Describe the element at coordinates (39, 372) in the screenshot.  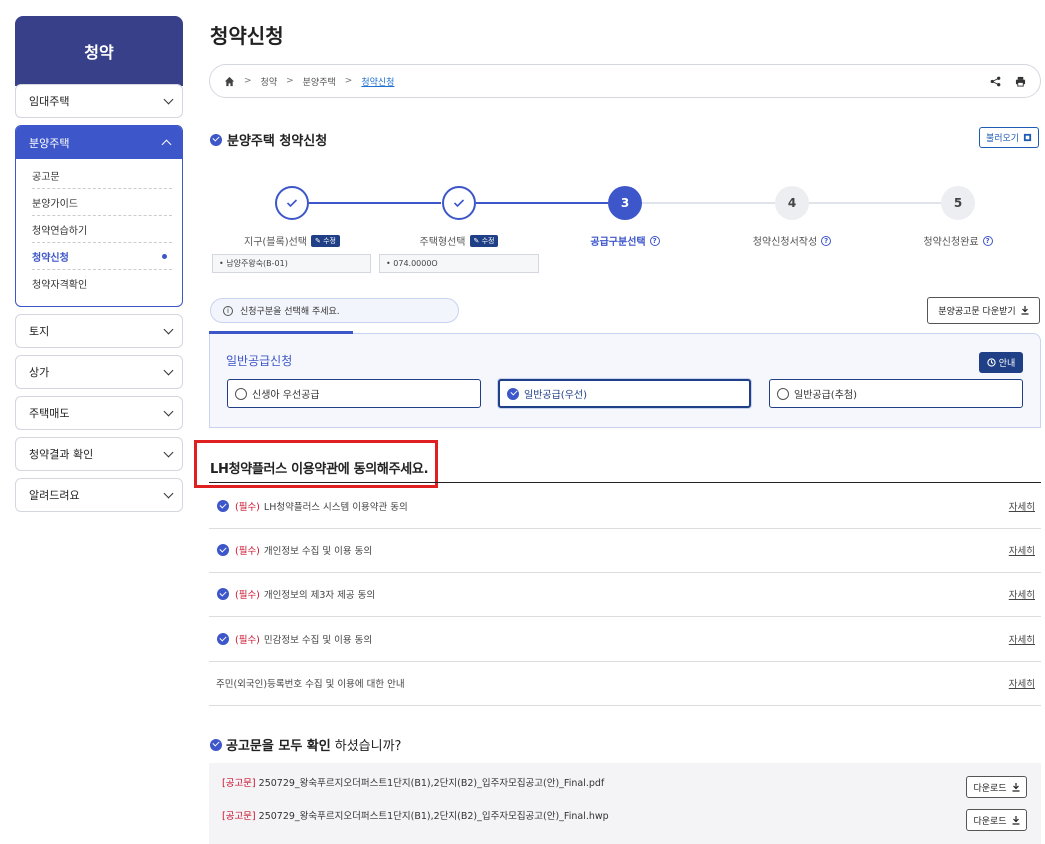
I see `sidebar-item-label: 상가` at that location.